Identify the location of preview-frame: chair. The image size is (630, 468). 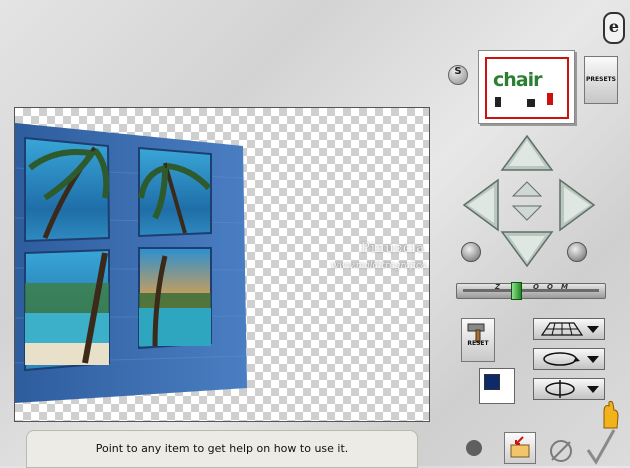
(527, 88).